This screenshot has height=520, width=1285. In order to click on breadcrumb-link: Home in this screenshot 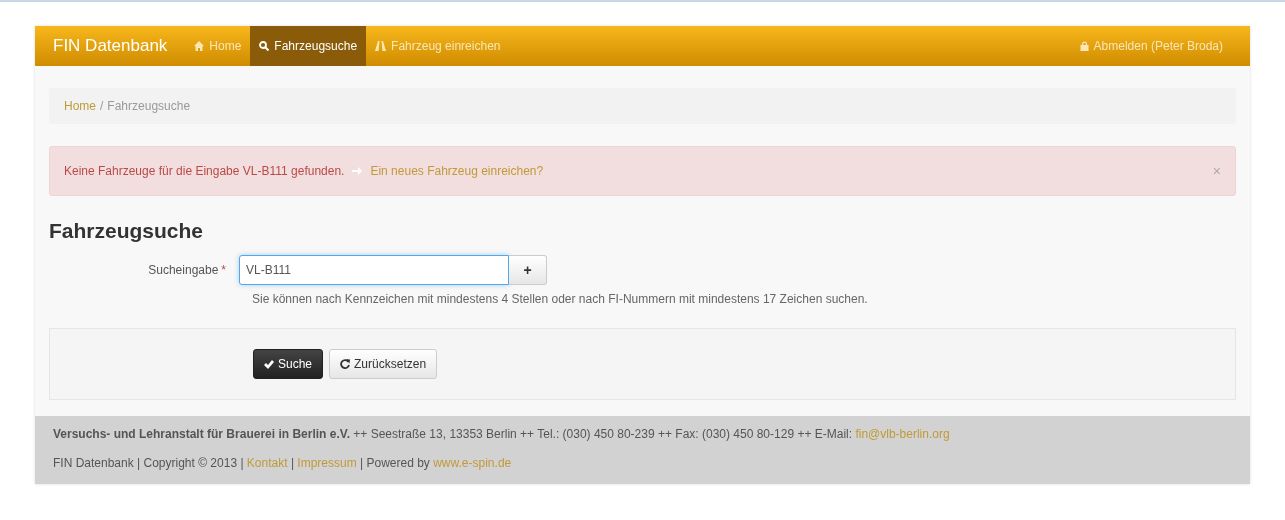, I will do `click(80, 106)`.